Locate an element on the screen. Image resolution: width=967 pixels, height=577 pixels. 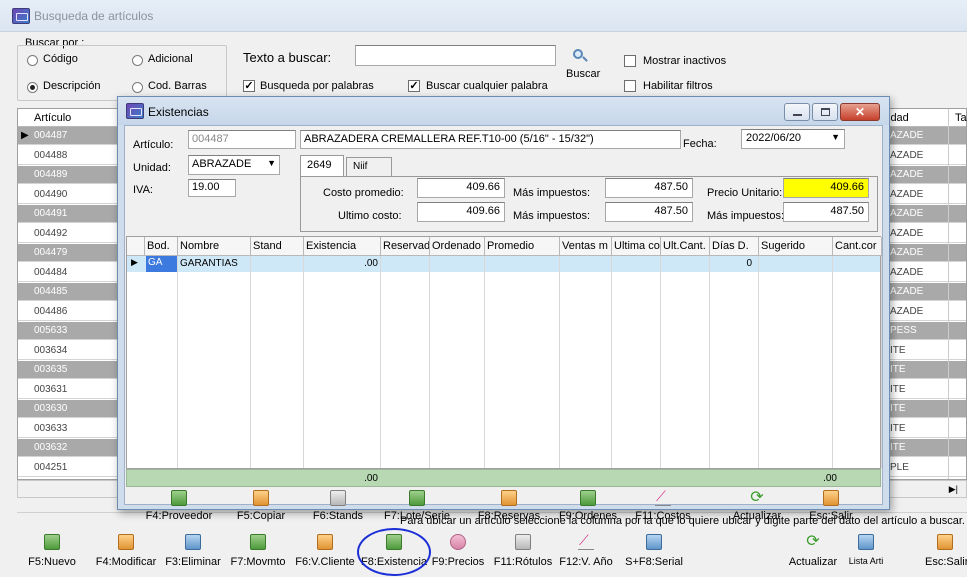
col-t-header: Ta is located at coordinates (961, 118).